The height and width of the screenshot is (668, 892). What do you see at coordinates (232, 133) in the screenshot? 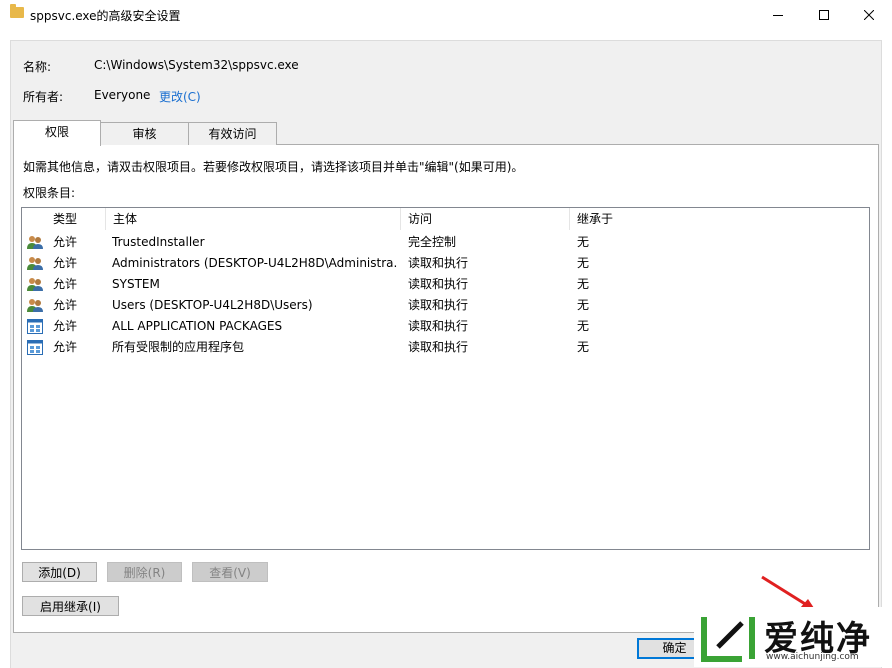
I see `tab-effective-access: 有效访问` at bounding box center [232, 133].